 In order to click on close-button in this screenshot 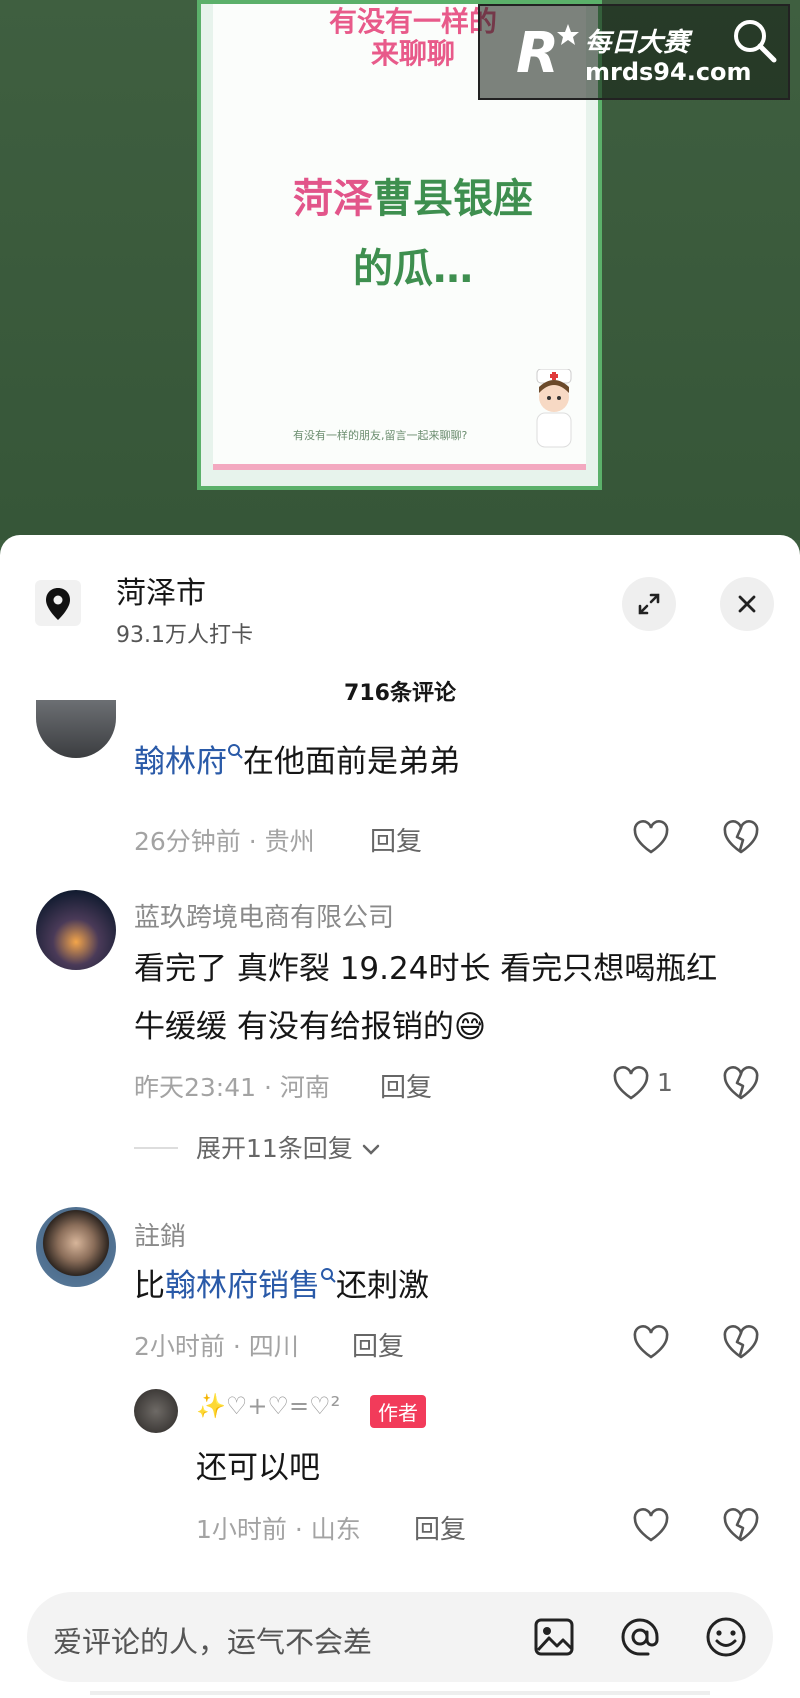, I will do `click(747, 604)`.